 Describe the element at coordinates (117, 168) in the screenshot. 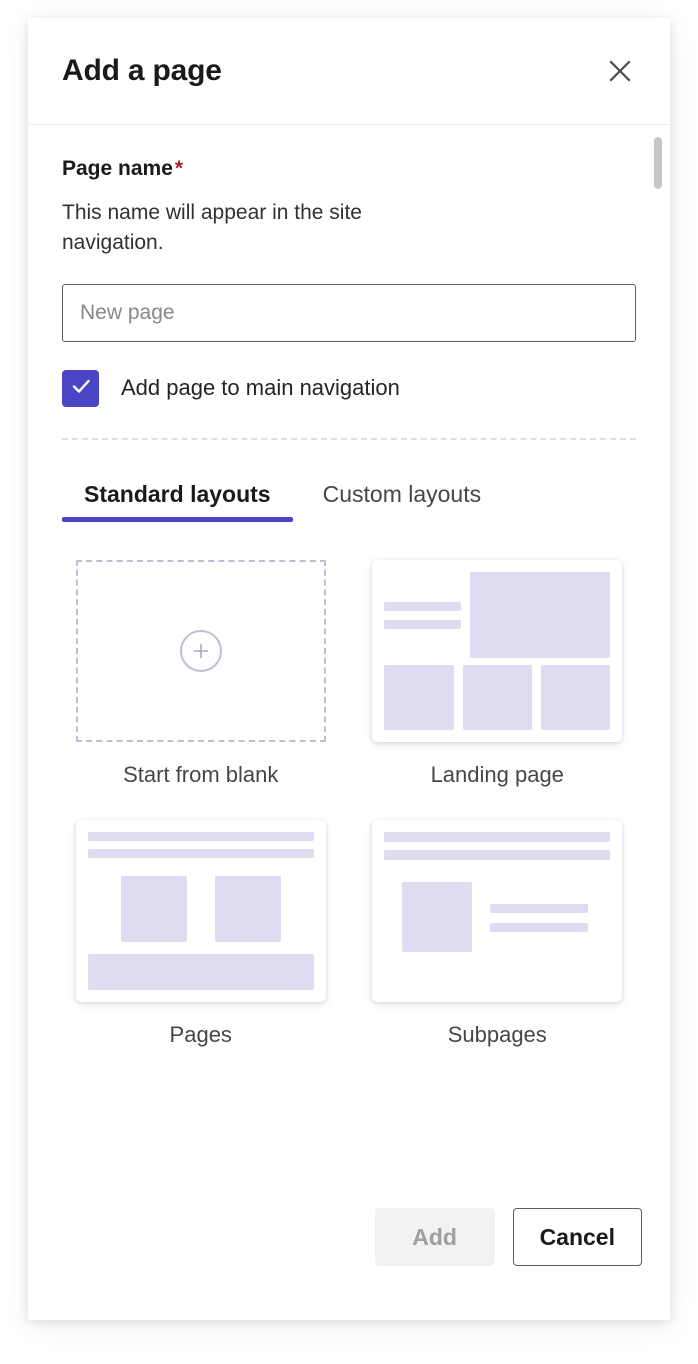

I see `page-name-label-text: Page name` at that location.